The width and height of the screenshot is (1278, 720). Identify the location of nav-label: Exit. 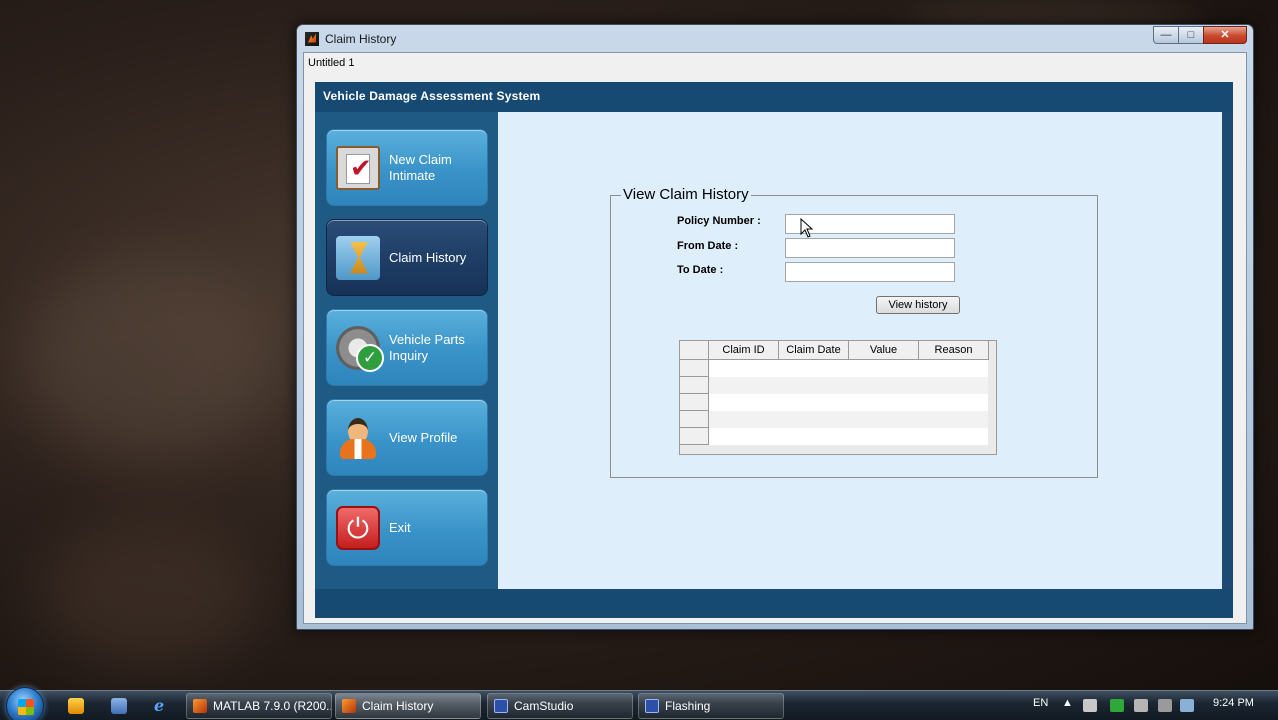
(400, 527).